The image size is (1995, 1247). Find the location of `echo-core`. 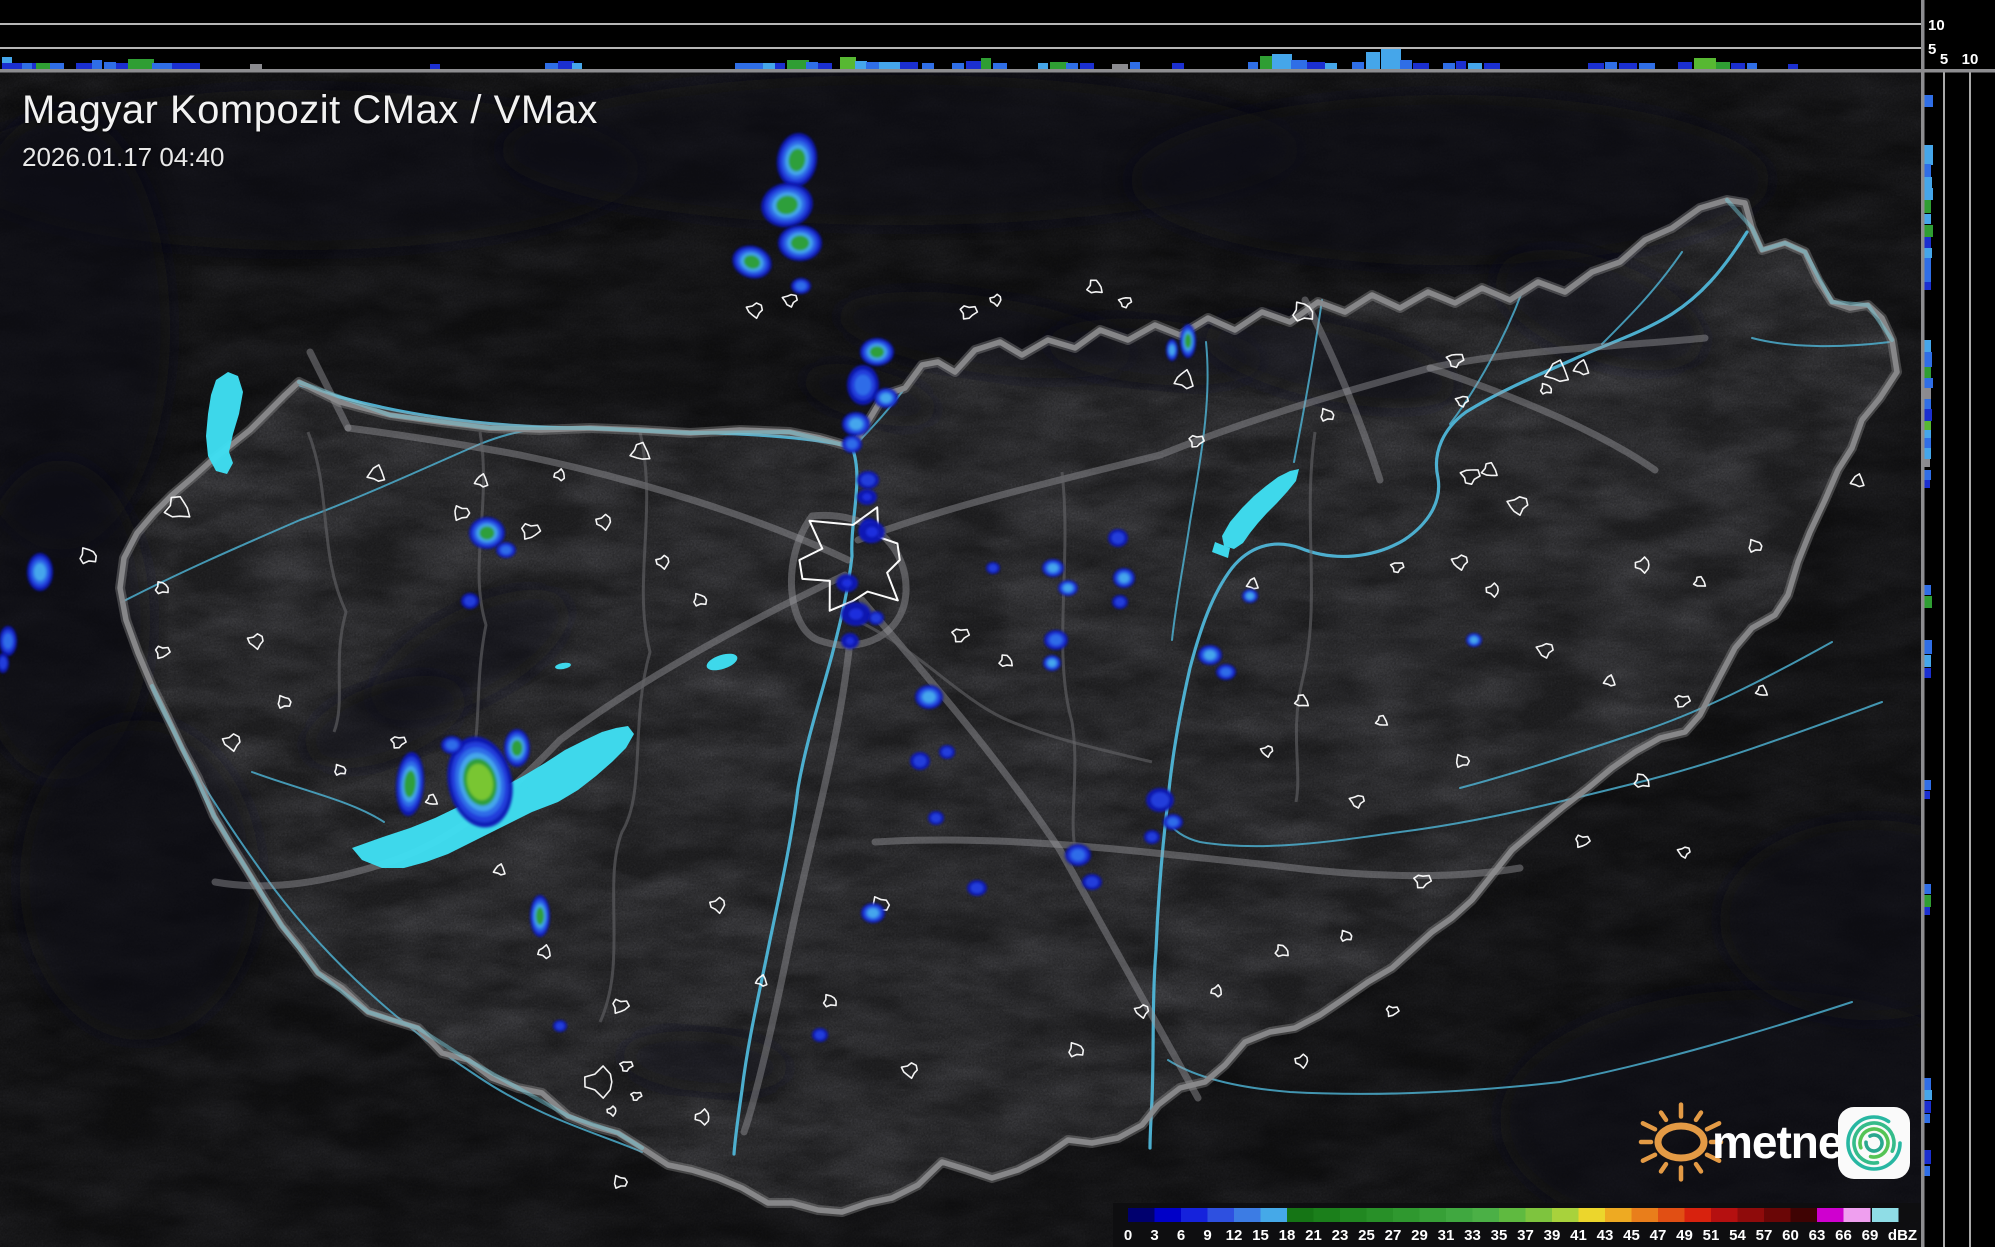

echo-core is located at coordinates (867, 497).